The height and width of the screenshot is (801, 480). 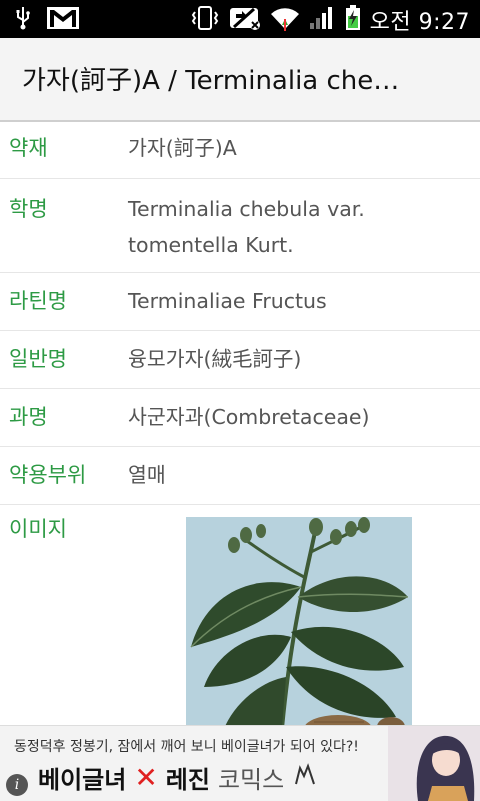 What do you see at coordinates (245, 20) in the screenshot?
I see `no-sync-icon` at bounding box center [245, 20].